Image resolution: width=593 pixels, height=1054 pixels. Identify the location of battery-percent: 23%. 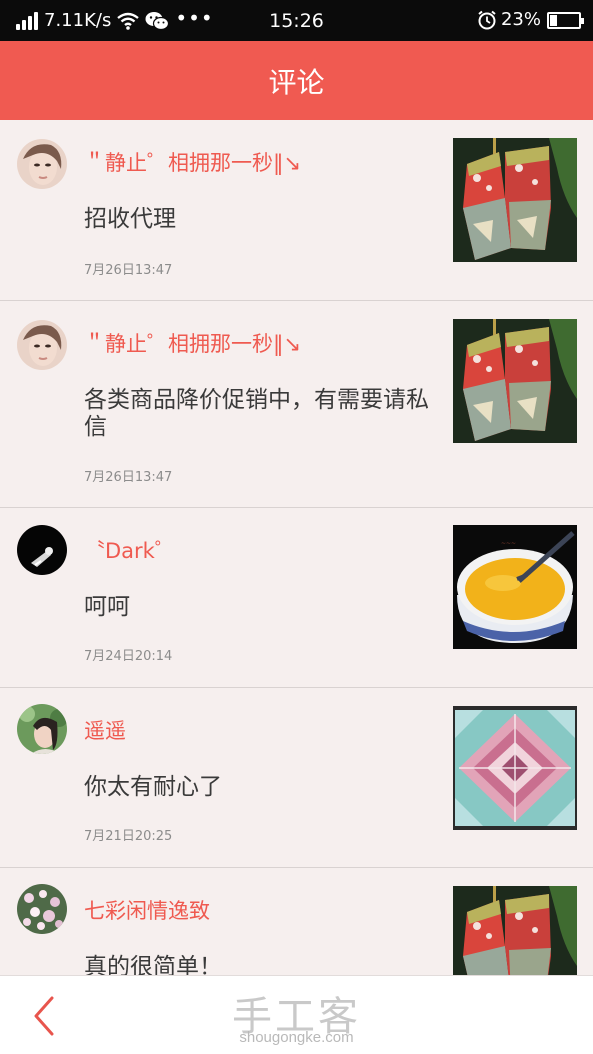
(520, 19).